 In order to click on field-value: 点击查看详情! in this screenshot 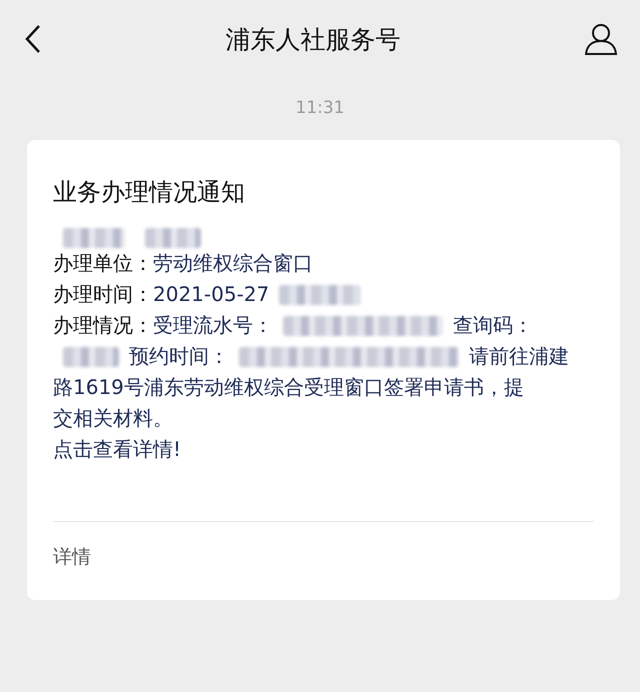, I will do `click(117, 449)`.